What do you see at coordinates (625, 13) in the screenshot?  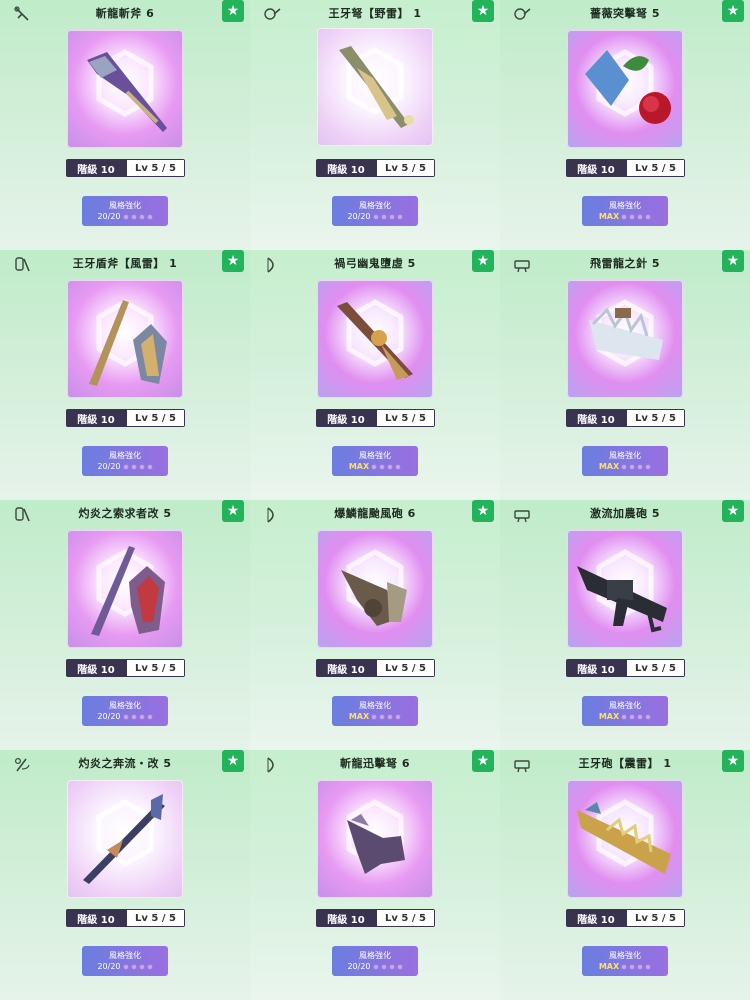 I see `weapon-name: 薔薇突擊弩 5` at bounding box center [625, 13].